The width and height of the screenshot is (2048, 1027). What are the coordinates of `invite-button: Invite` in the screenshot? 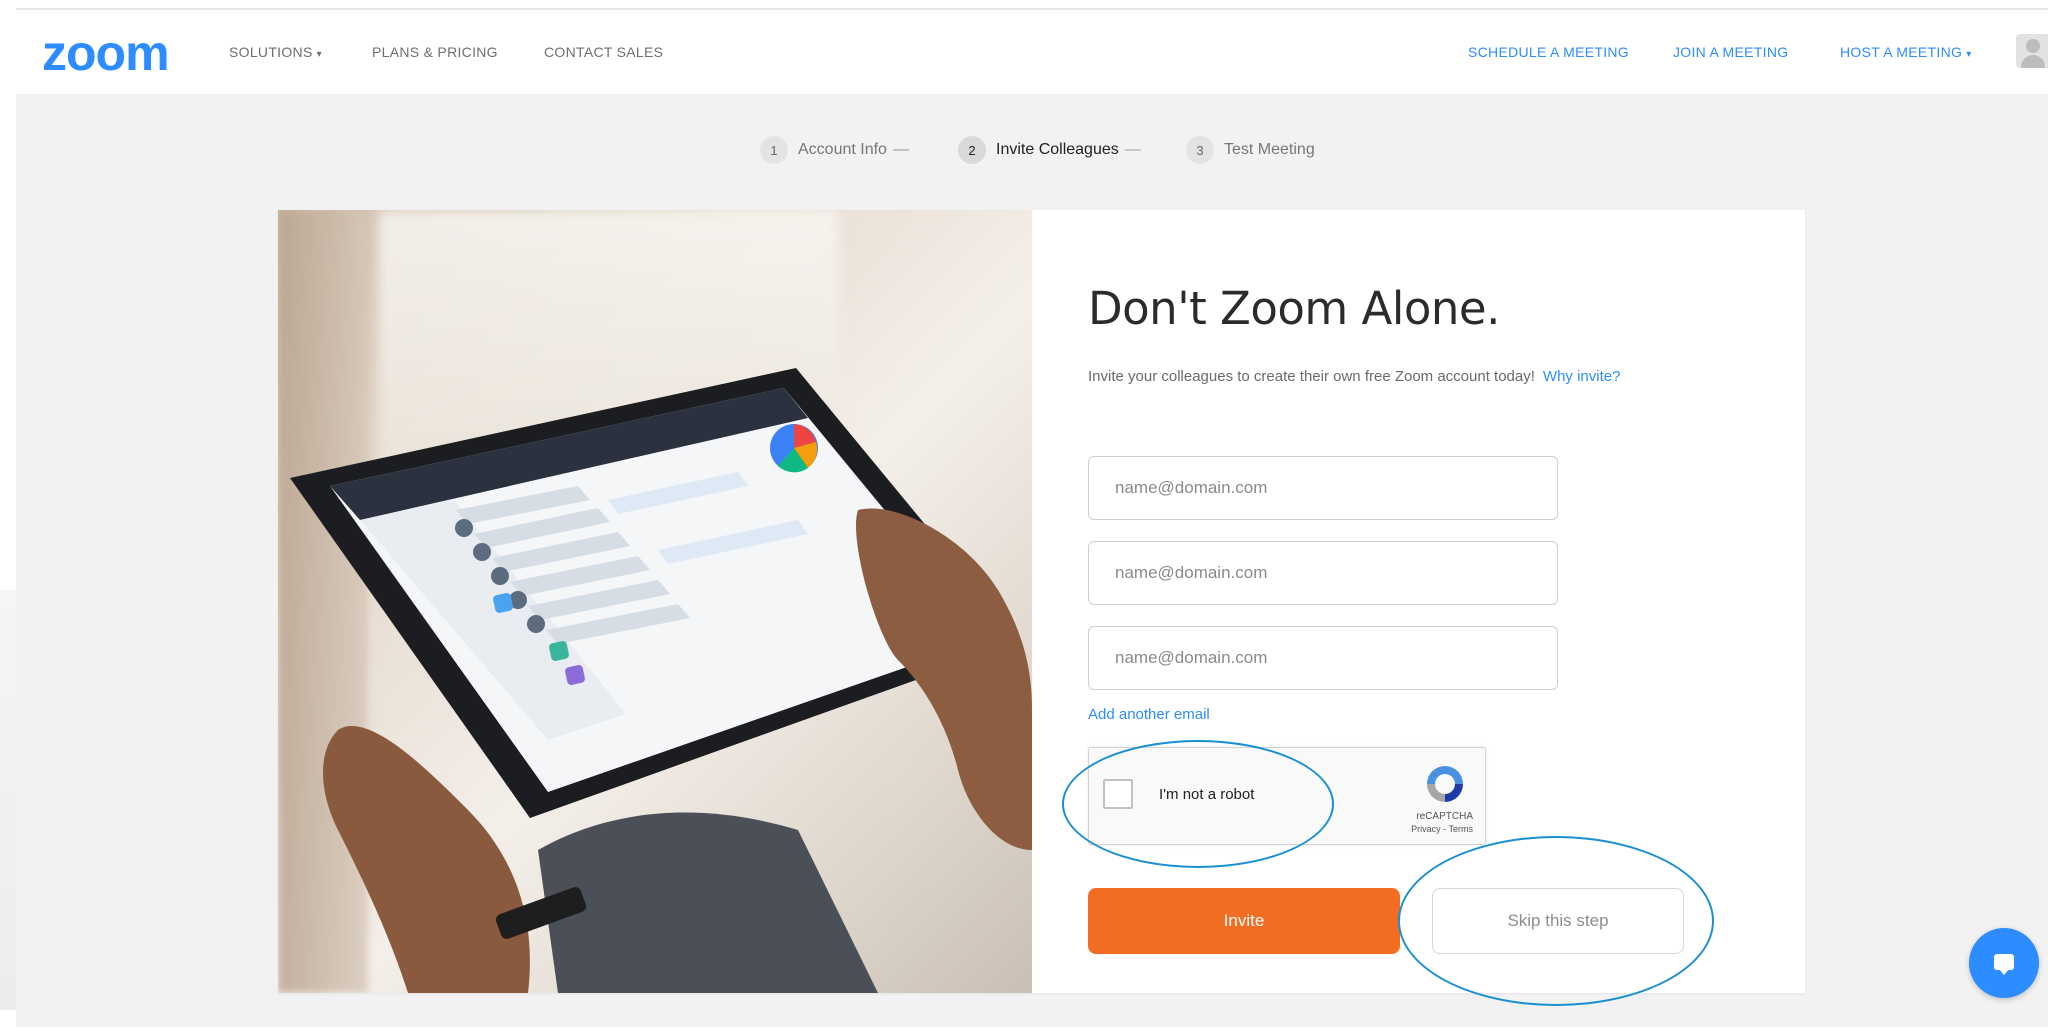 It's located at (1244, 921).